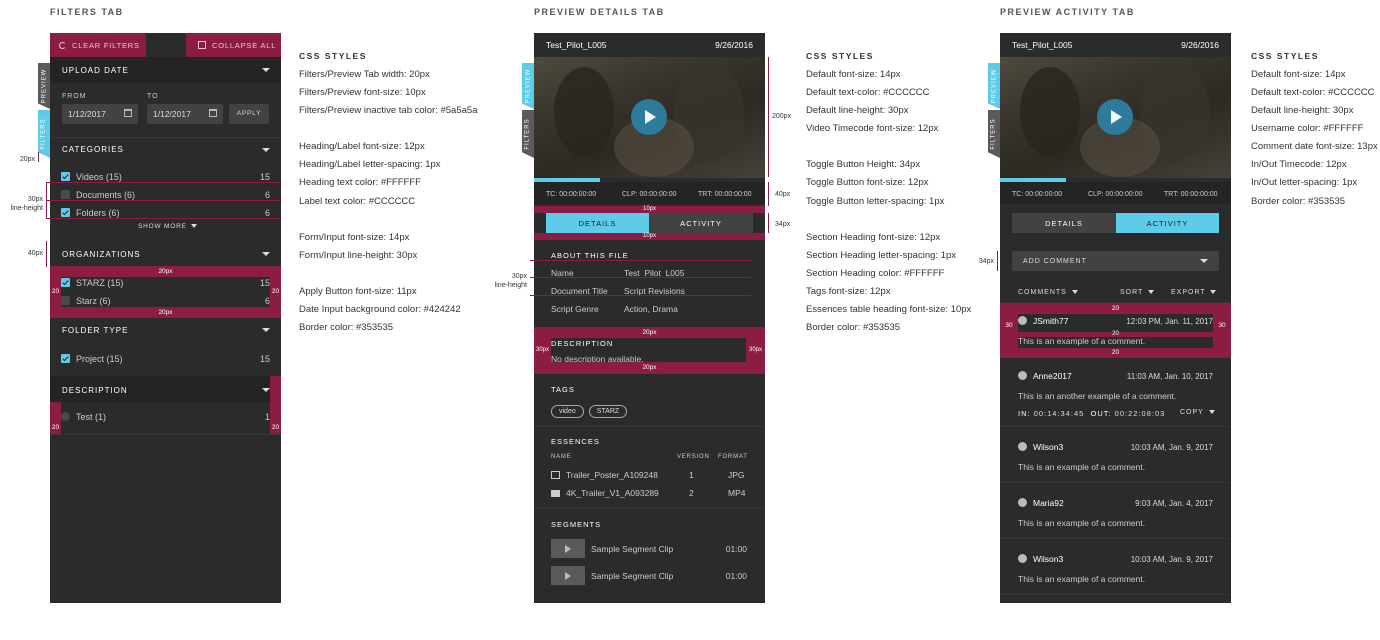 The width and height of the screenshot is (1380, 640). What do you see at coordinates (65, 416) in the screenshot?
I see `radio-icon` at bounding box center [65, 416].